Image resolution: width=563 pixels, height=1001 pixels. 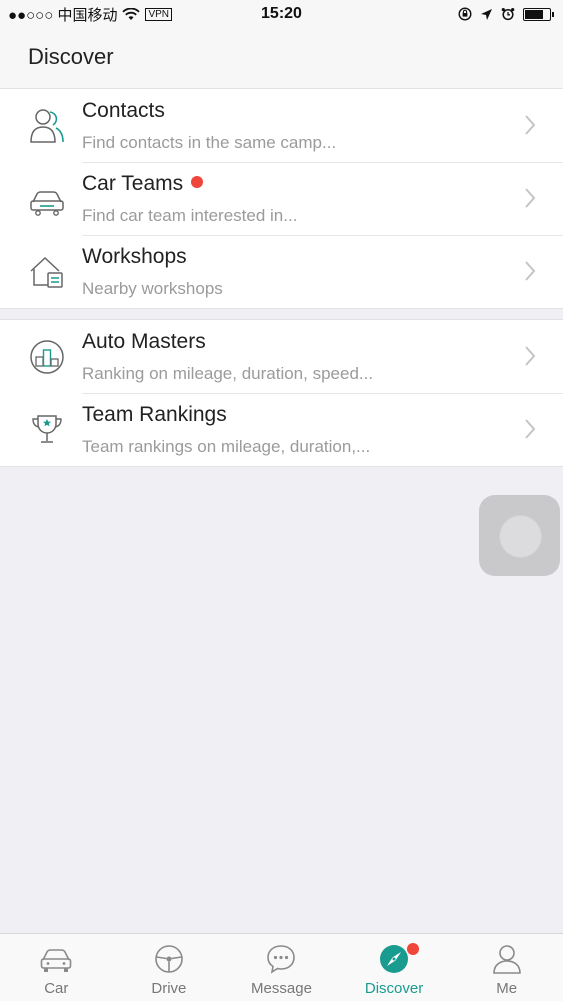 I want to click on list-item-title: Workshops, so click(x=134, y=256).